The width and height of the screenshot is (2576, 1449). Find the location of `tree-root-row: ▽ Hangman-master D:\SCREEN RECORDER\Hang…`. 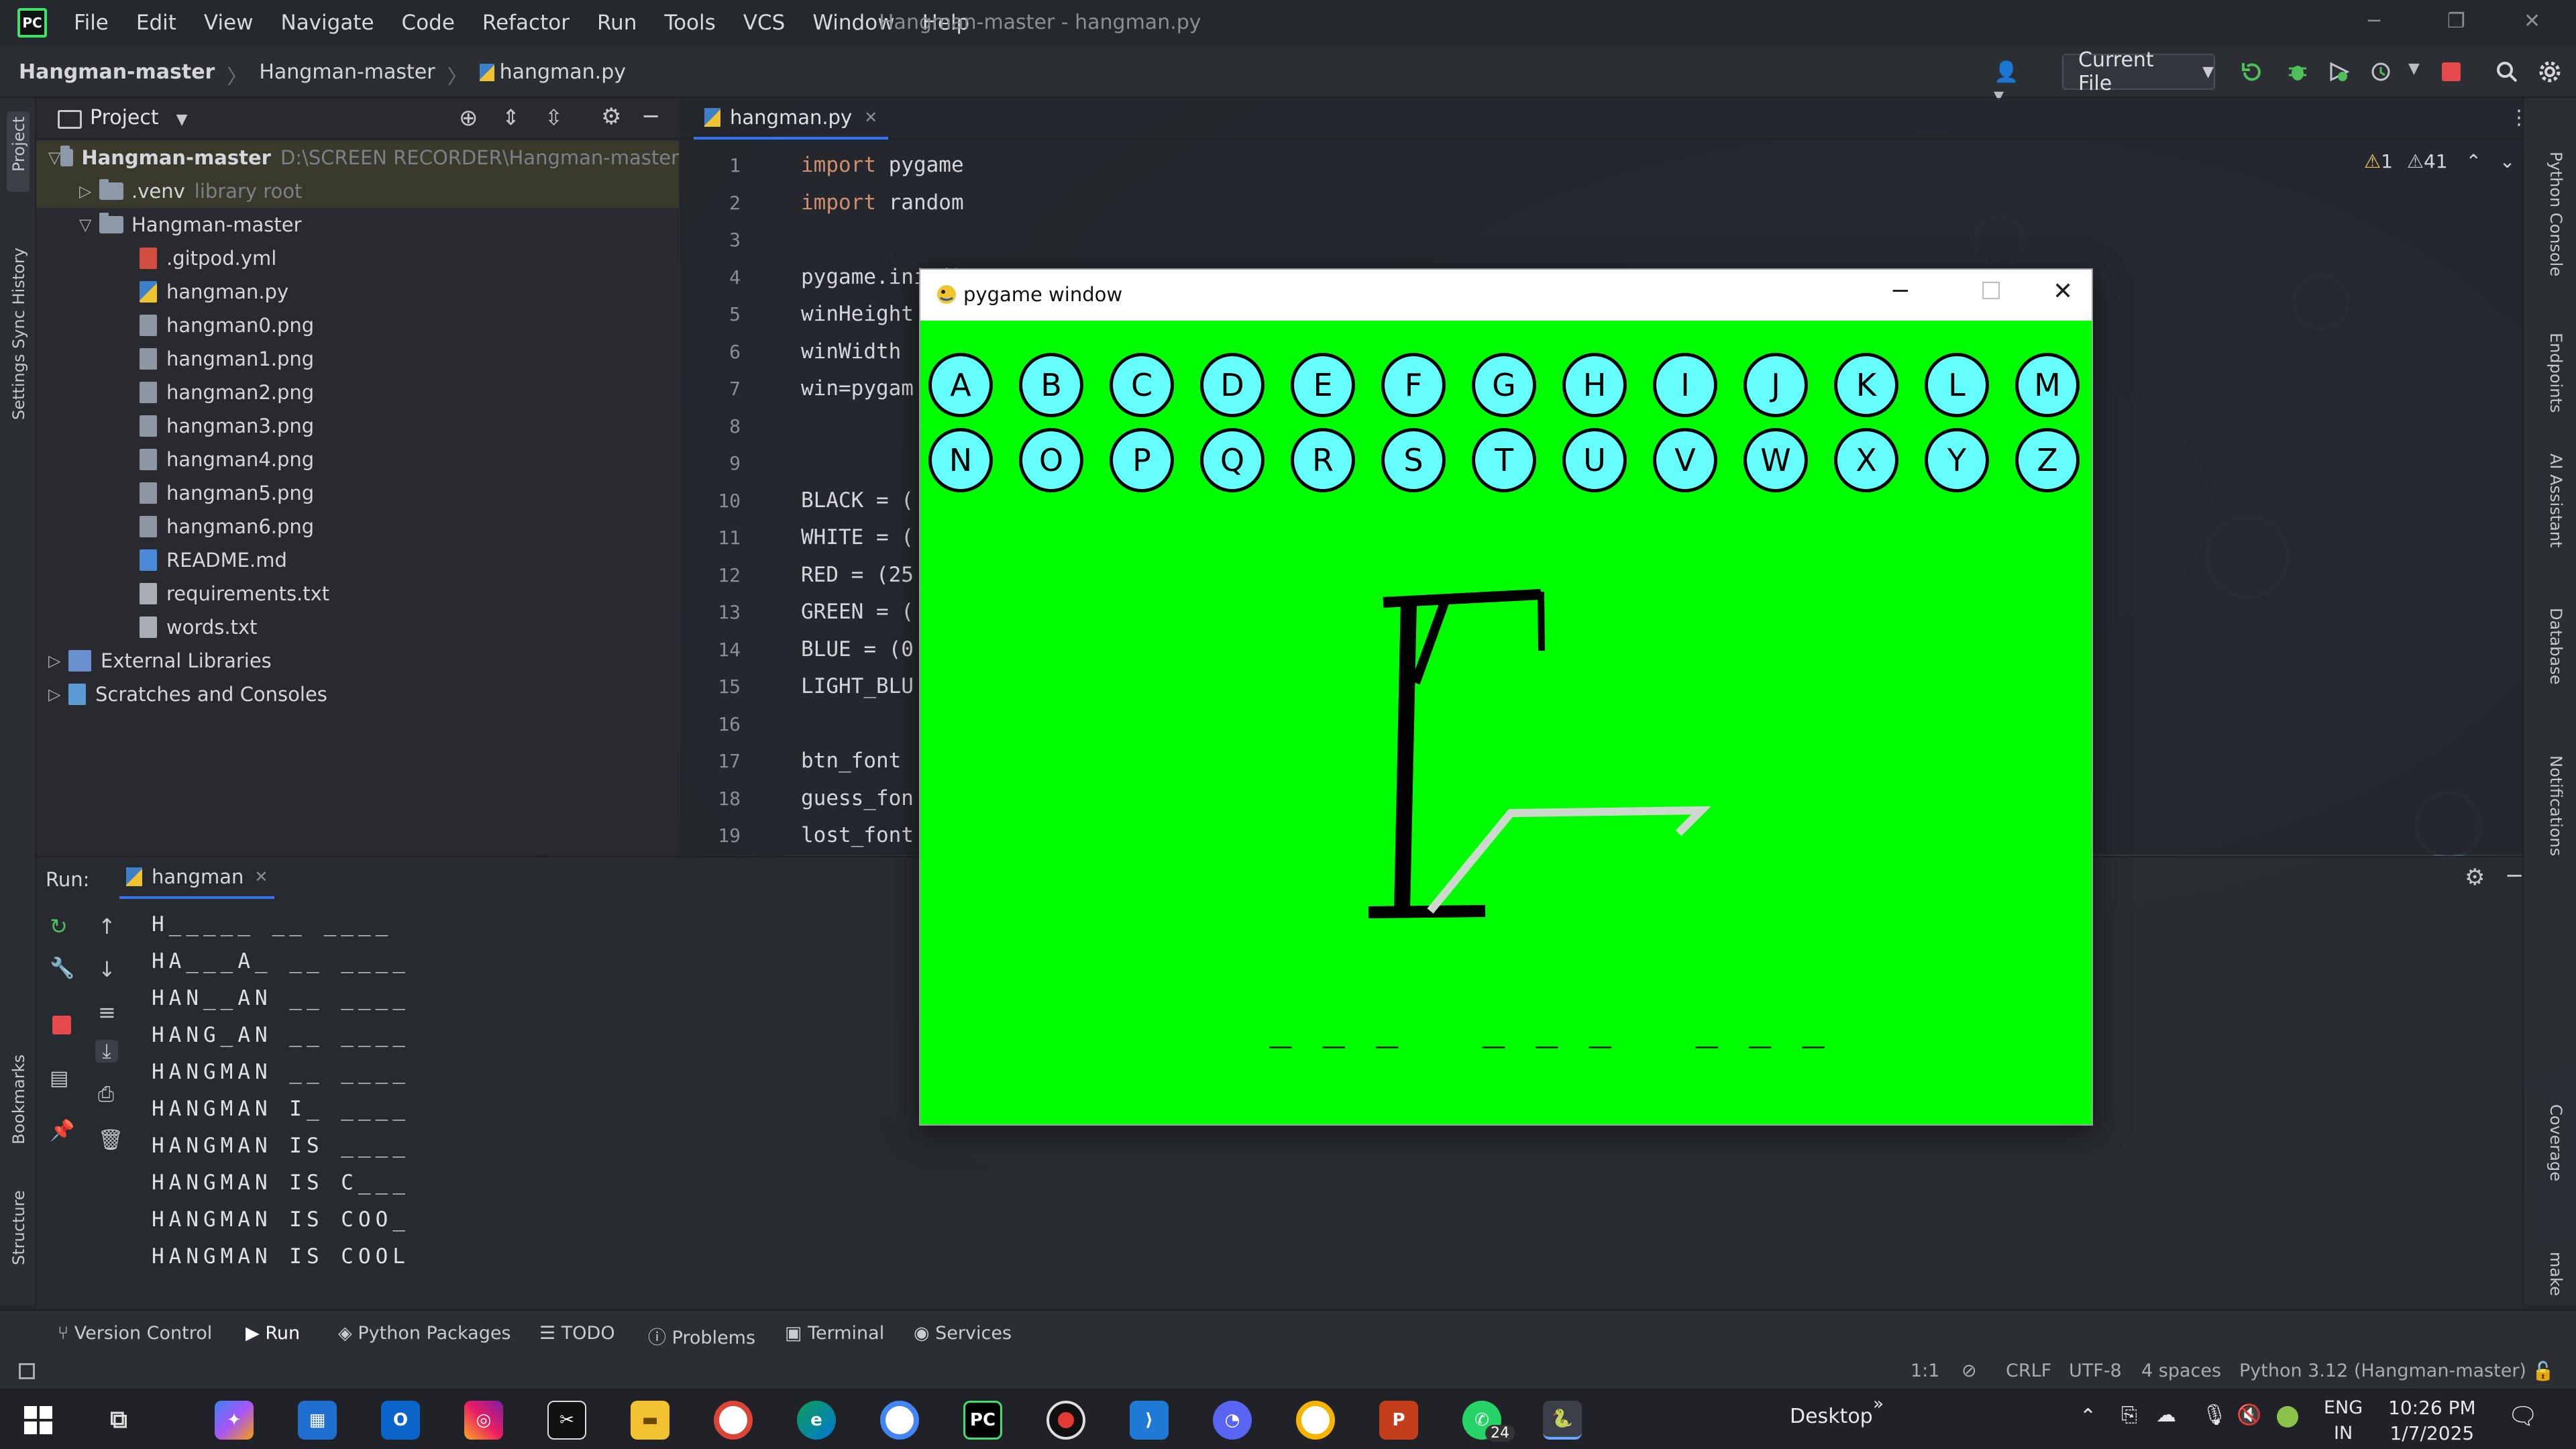

tree-root-row: ▽ Hangman-master D:\SCREEN RECORDER\Hang… is located at coordinates (357, 157).